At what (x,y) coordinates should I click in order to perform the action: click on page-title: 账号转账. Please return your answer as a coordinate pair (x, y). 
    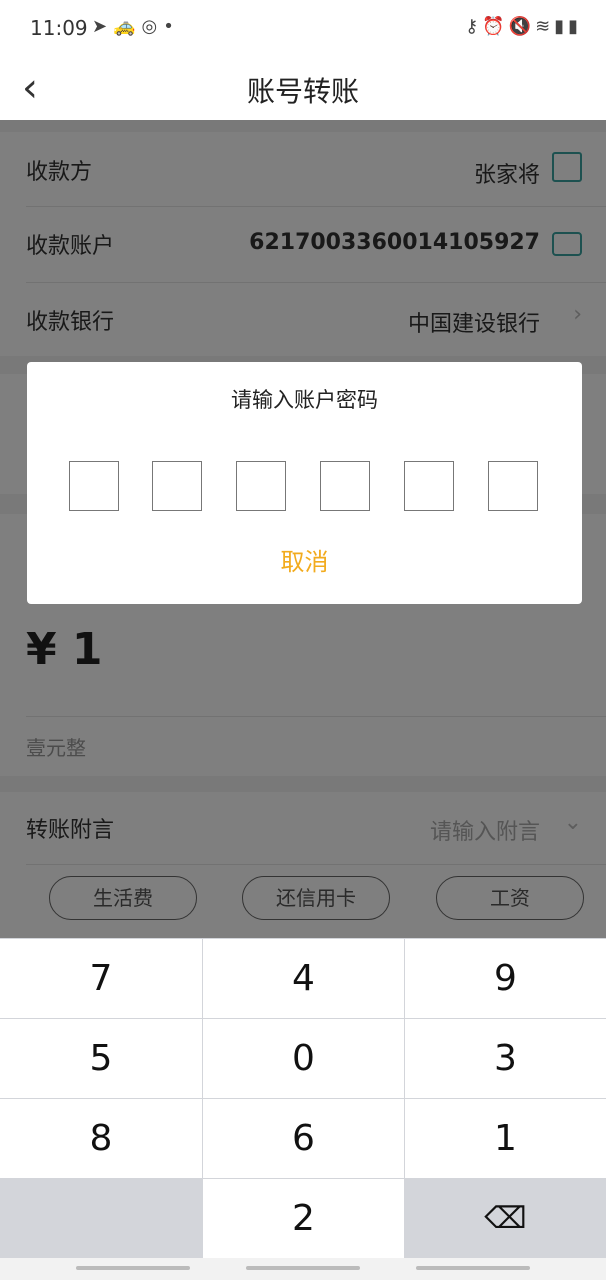
    Looking at the image, I should click on (302, 91).